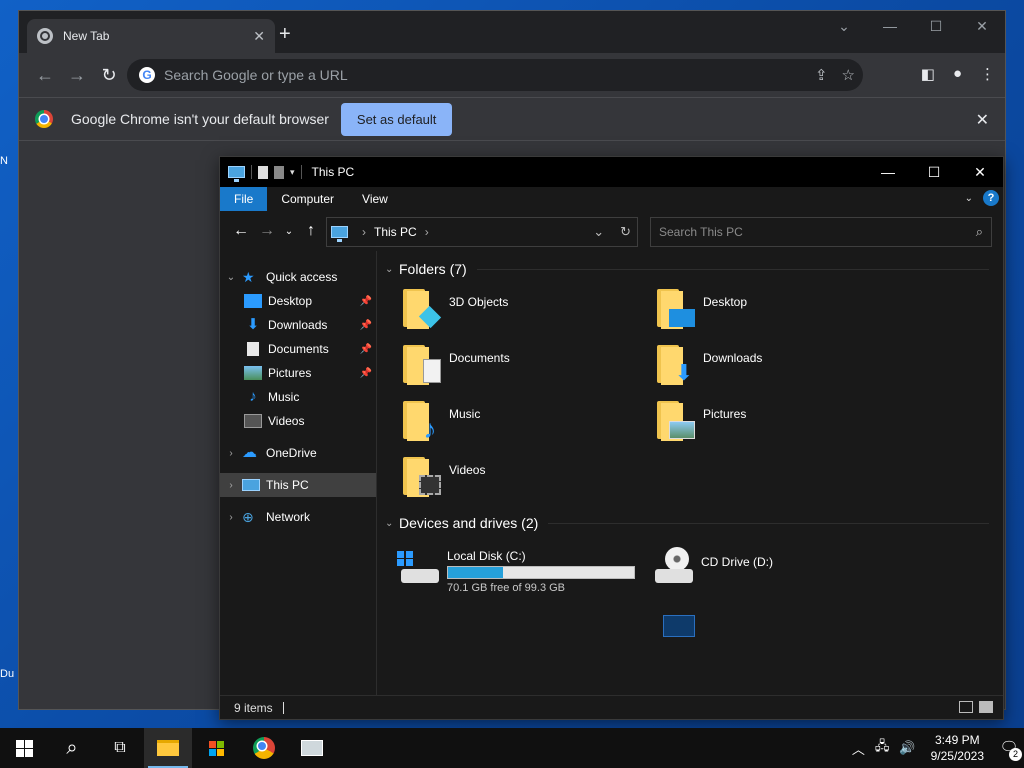 This screenshot has width=1024, height=768. What do you see at coordinates (279, 172) in the screenshot?
I see `new-folder-icon` at bounding box center [279, 172].